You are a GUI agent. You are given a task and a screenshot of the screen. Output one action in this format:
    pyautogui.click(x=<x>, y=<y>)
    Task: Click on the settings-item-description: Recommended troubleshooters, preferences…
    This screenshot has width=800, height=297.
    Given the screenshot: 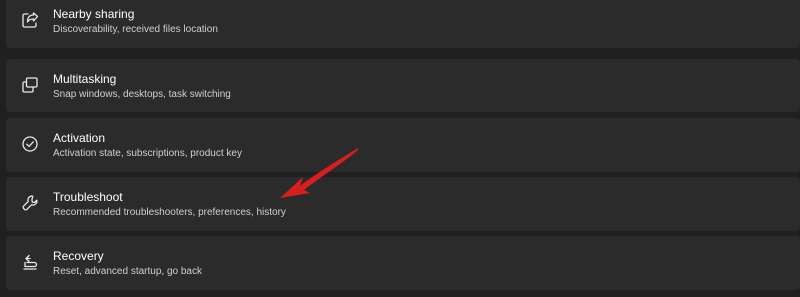 What is the action you would take?
    pyautogui.click(x=169, y=212)
    